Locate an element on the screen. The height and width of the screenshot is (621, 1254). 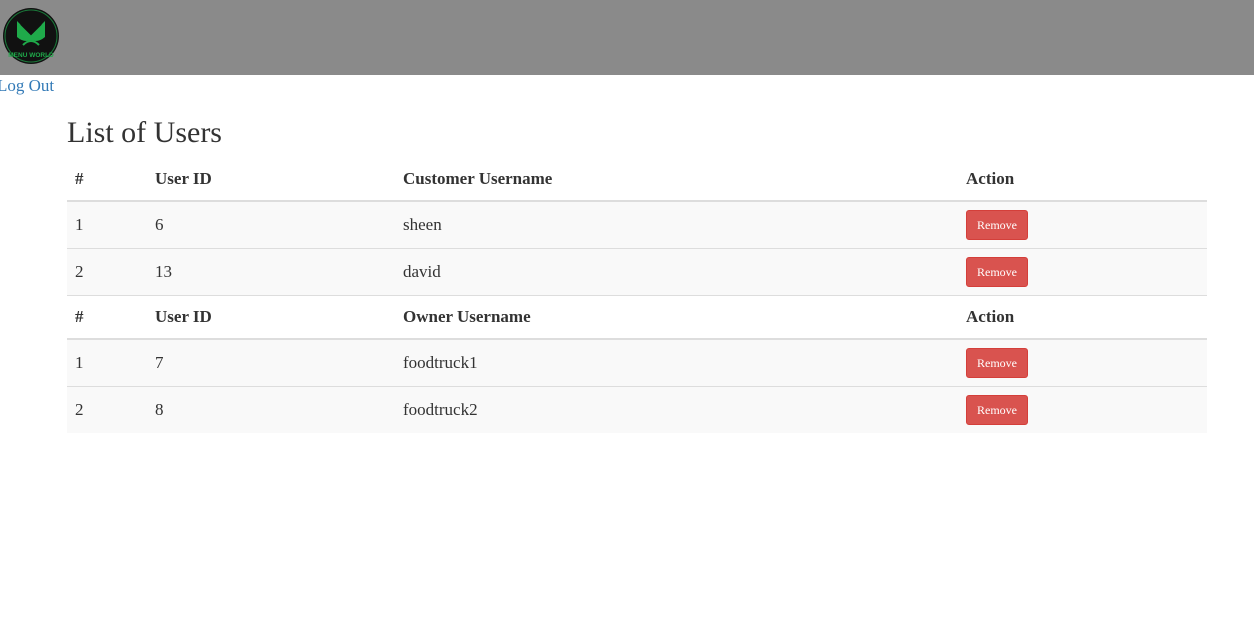
page-title: List of Users is located at coordinates (144, 132).